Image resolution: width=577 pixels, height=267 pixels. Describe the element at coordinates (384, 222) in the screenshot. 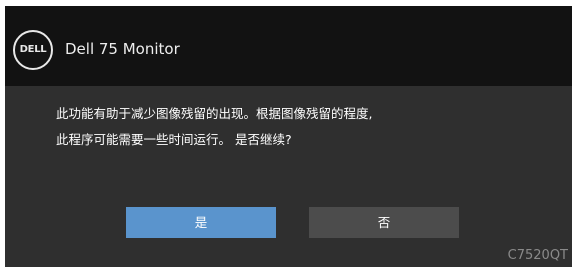

I see `no-button: 否` at that location.